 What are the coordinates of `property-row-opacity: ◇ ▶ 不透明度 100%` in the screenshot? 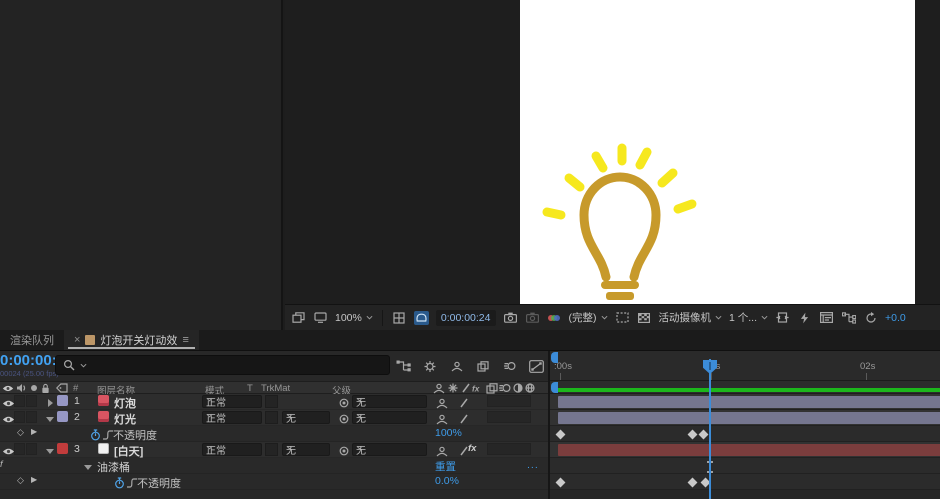 It's located at (274, 434).